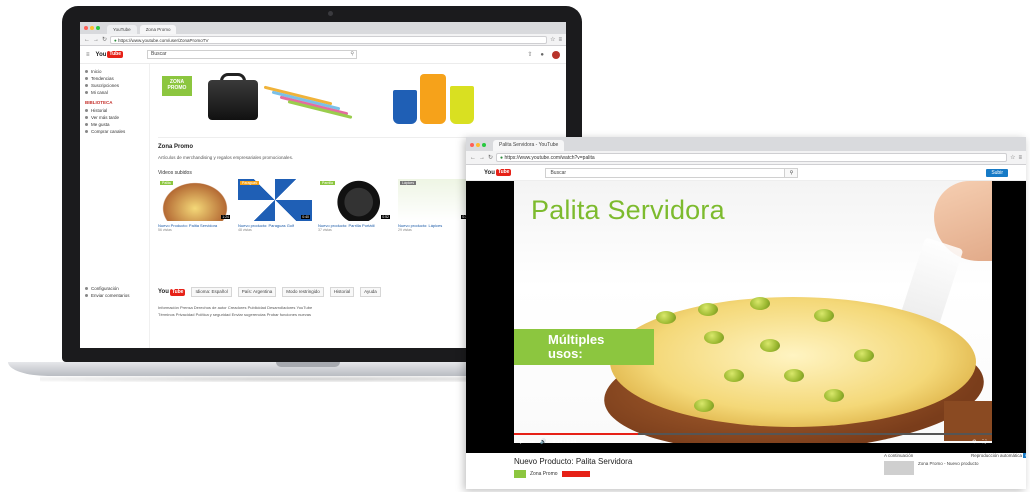  I want to click on orange-mug-image, so click(433, 99).